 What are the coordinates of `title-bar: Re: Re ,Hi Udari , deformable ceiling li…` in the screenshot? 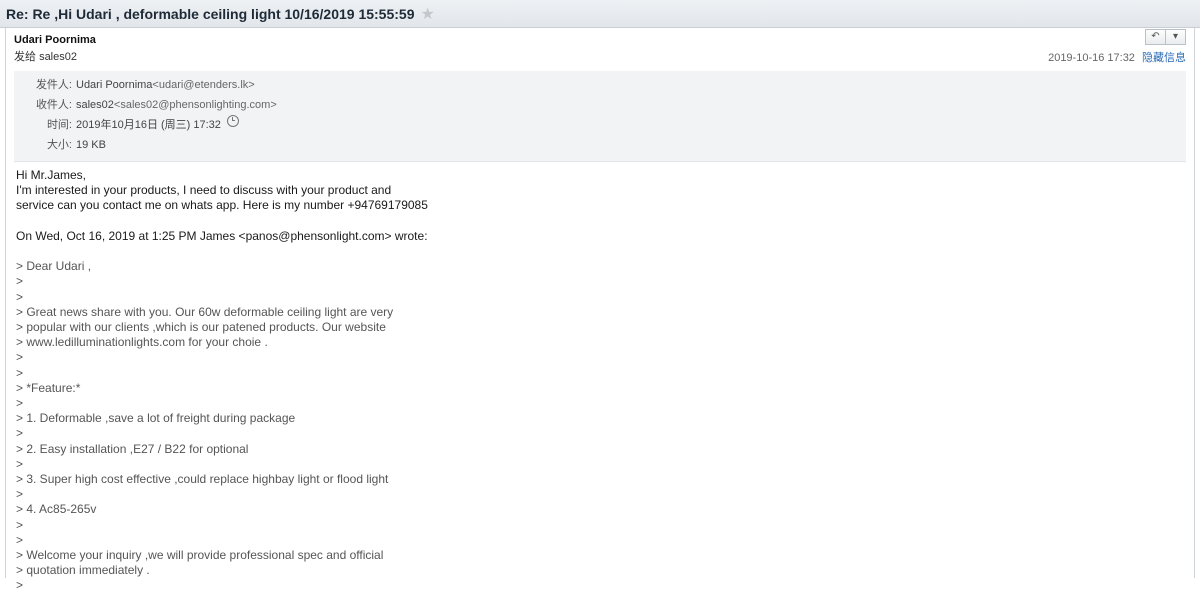 It's located at (600, 14).